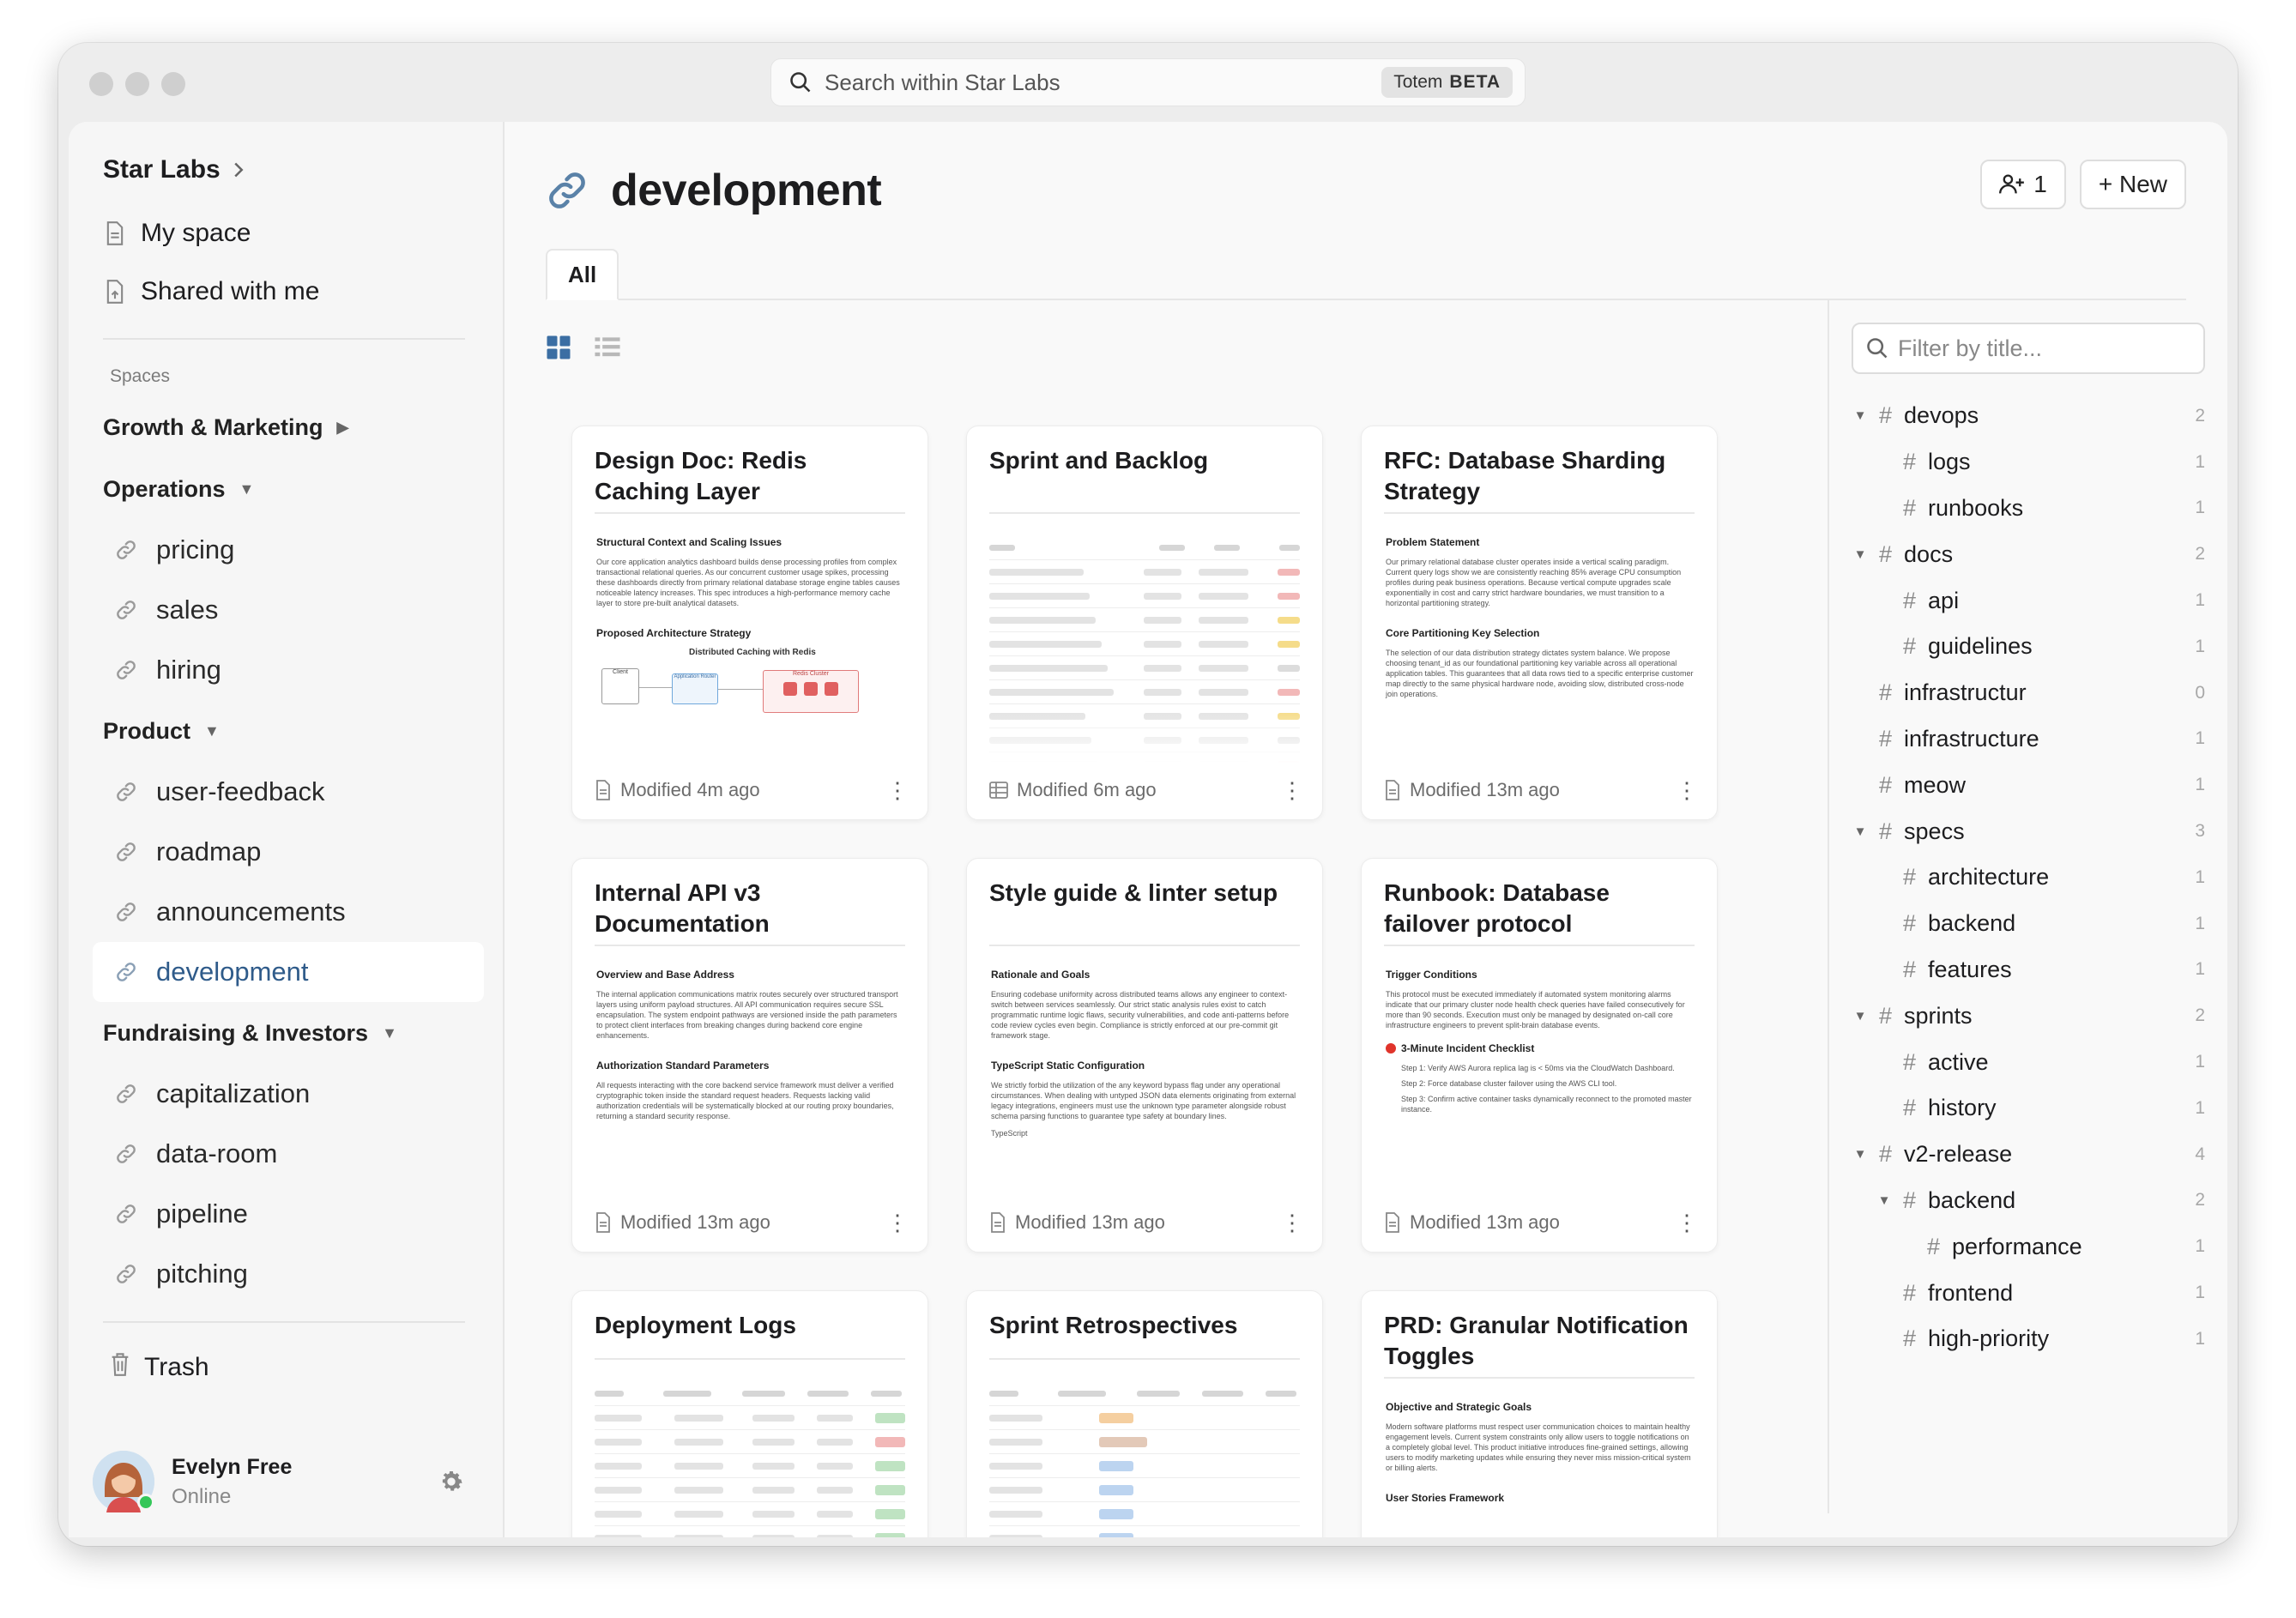  What do you see at coordinates (2028, 1246) in the screenshot?
I see `tag-item-performance: # performance 1` at bounding box center [2028, 1246].